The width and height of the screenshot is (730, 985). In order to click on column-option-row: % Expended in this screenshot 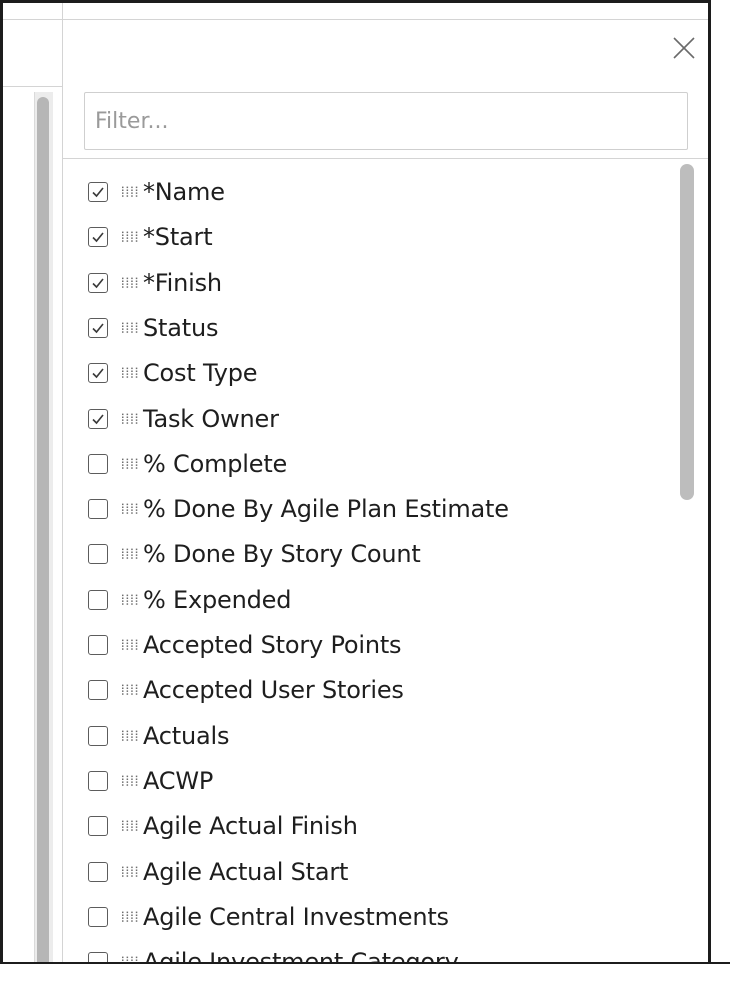, I will do `click(189, 600)`.